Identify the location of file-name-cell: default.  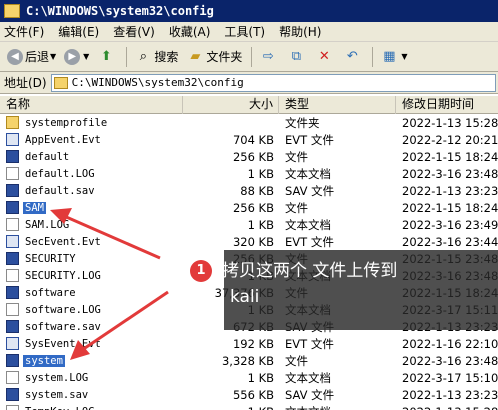
(91, 156).